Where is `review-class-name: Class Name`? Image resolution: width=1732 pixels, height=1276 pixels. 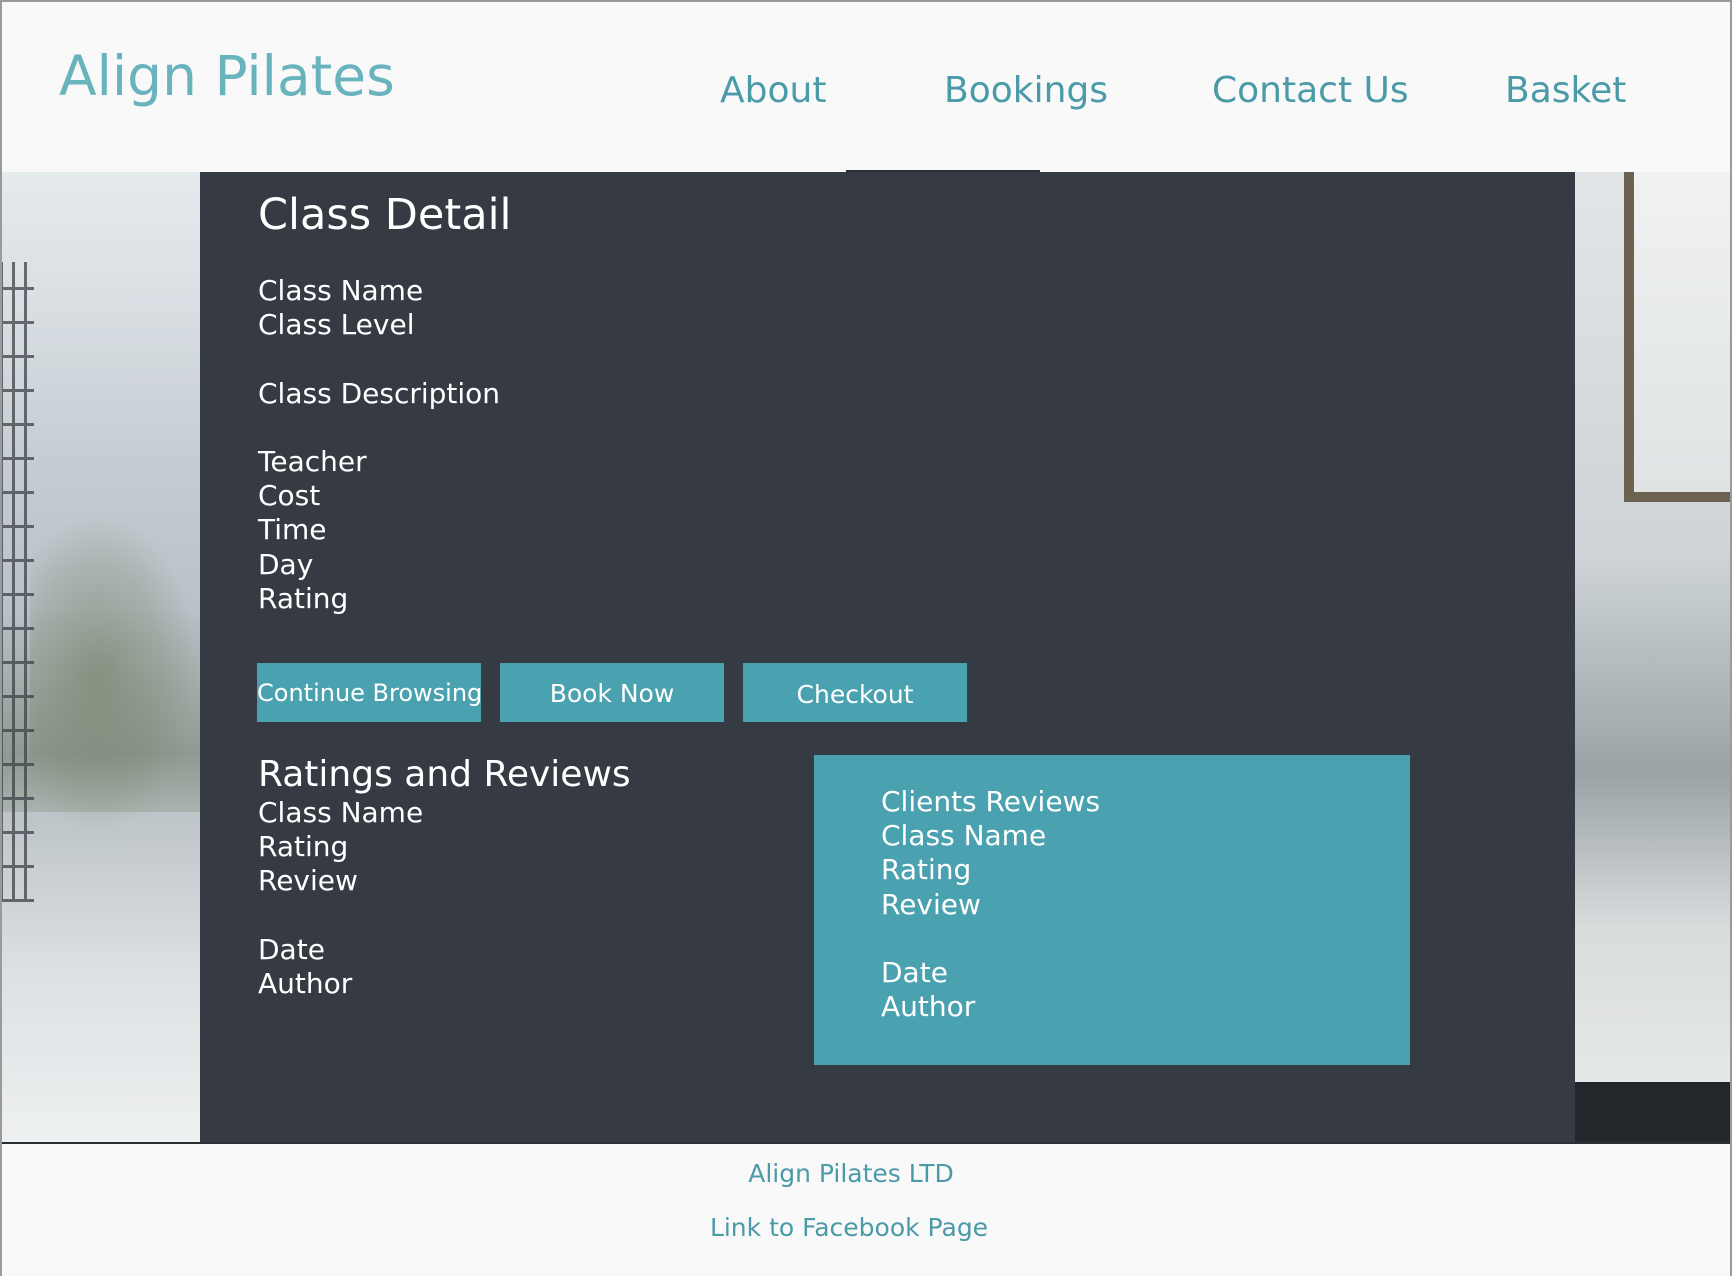 review-class-name: Class Name is located at coordinates (341, 812).